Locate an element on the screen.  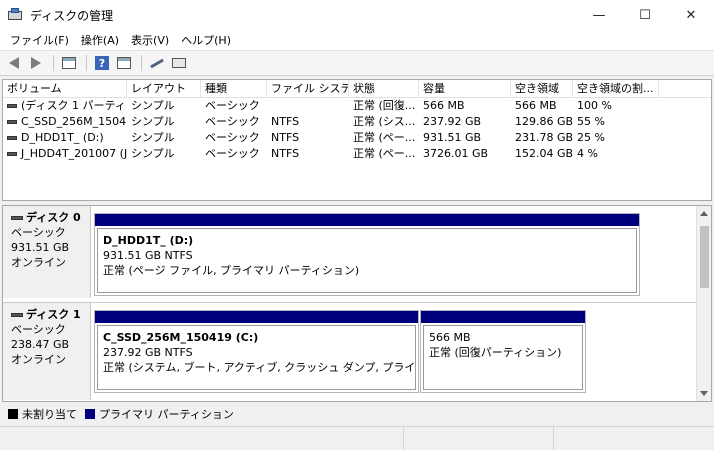
disk-1-name: ディスク 1 is located at coordinates (53, 314).